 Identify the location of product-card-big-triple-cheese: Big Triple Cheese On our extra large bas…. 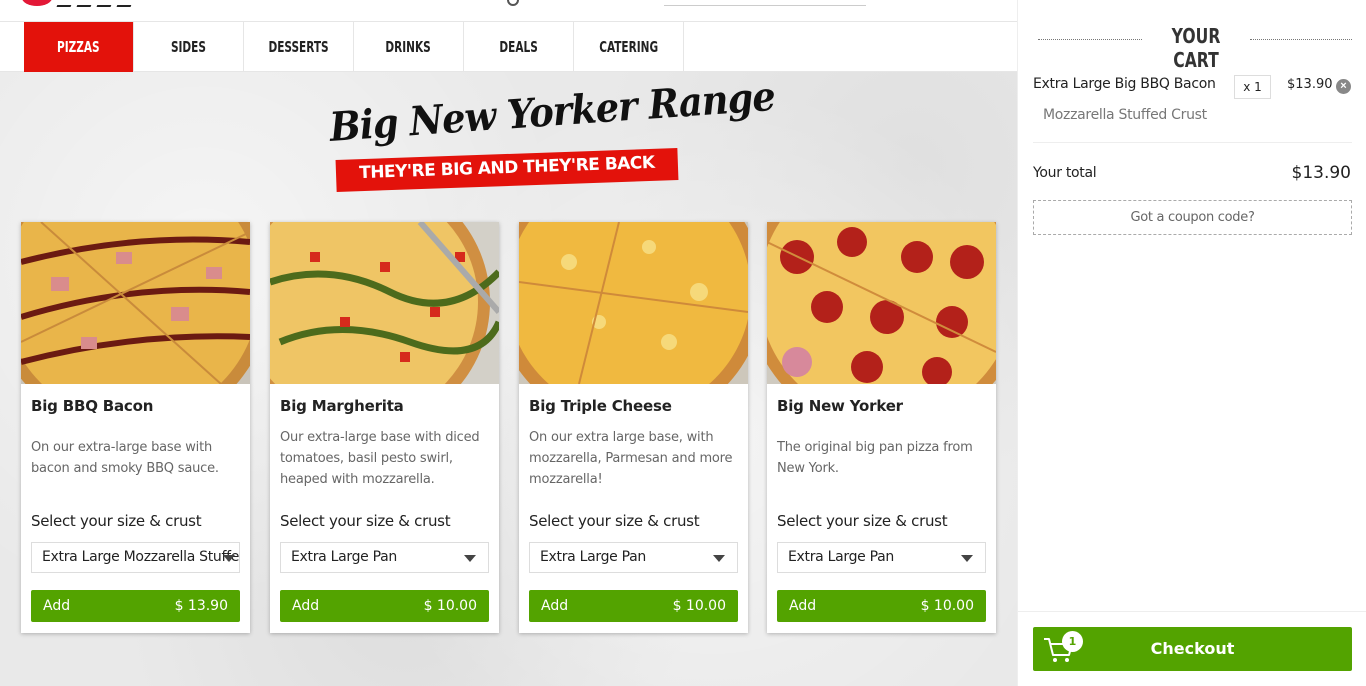
(633, 427).